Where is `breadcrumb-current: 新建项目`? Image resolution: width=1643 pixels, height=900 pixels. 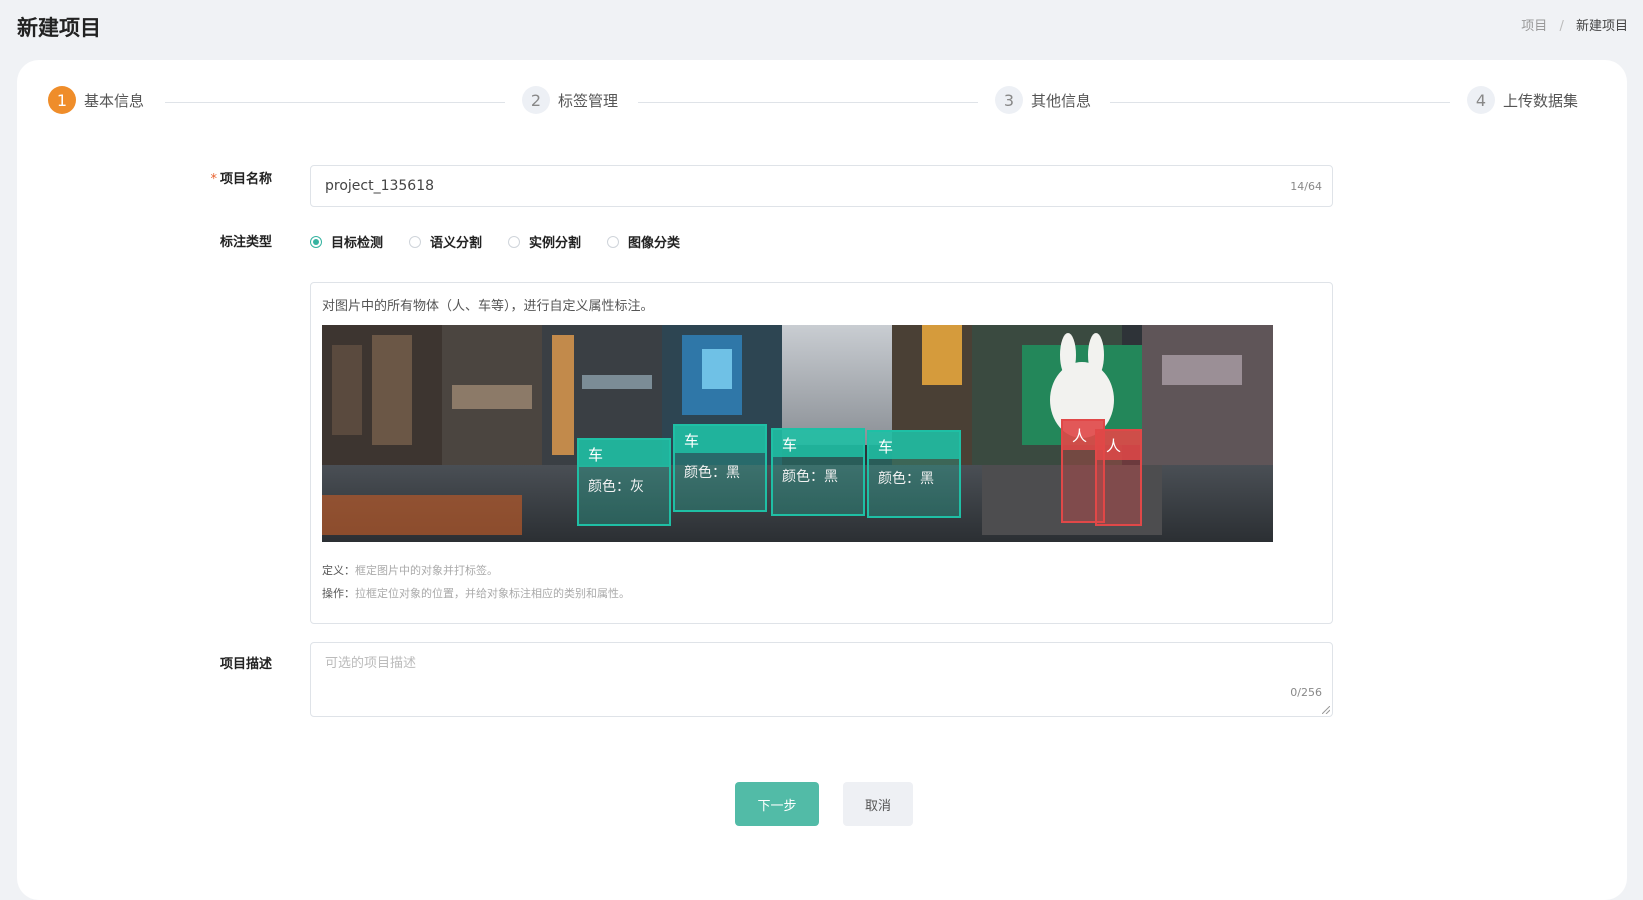
breadcrumb-current: 新建项目 is located at coordinates (1601, 26).